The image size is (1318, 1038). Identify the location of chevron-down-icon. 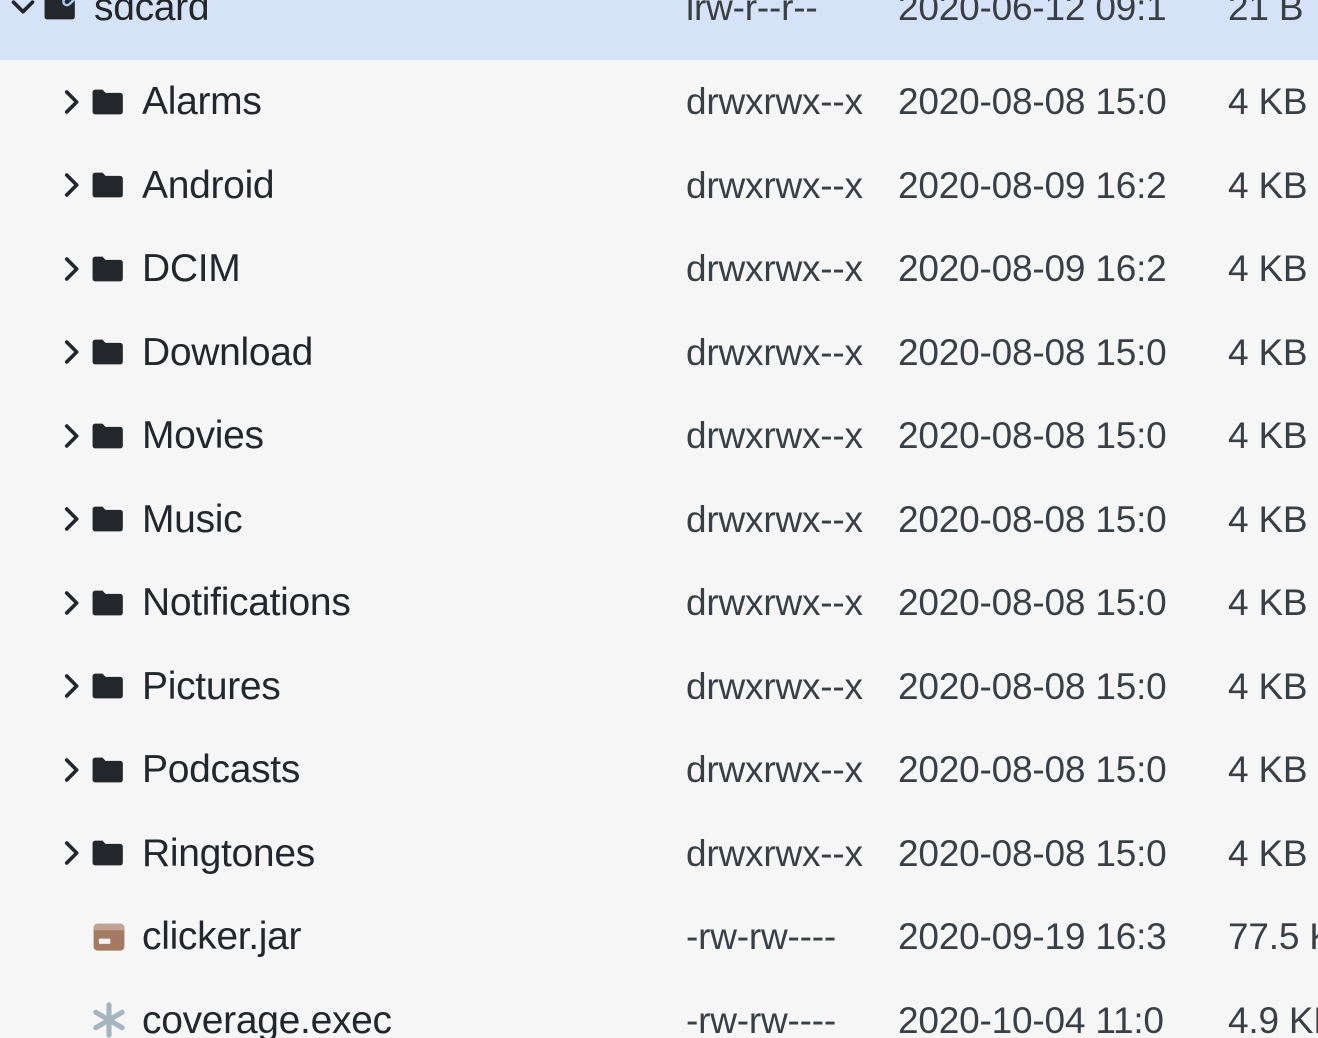
(23, 18).